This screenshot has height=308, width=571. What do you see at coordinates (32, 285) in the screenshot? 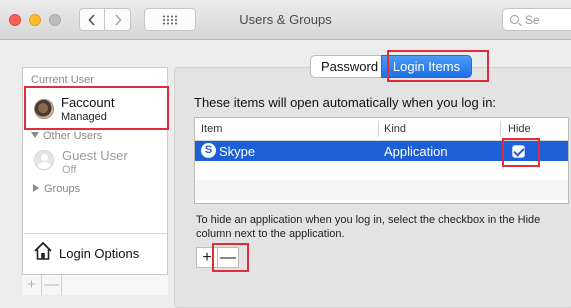
I see `add-user-button: +` at bounding box center [32, 285].